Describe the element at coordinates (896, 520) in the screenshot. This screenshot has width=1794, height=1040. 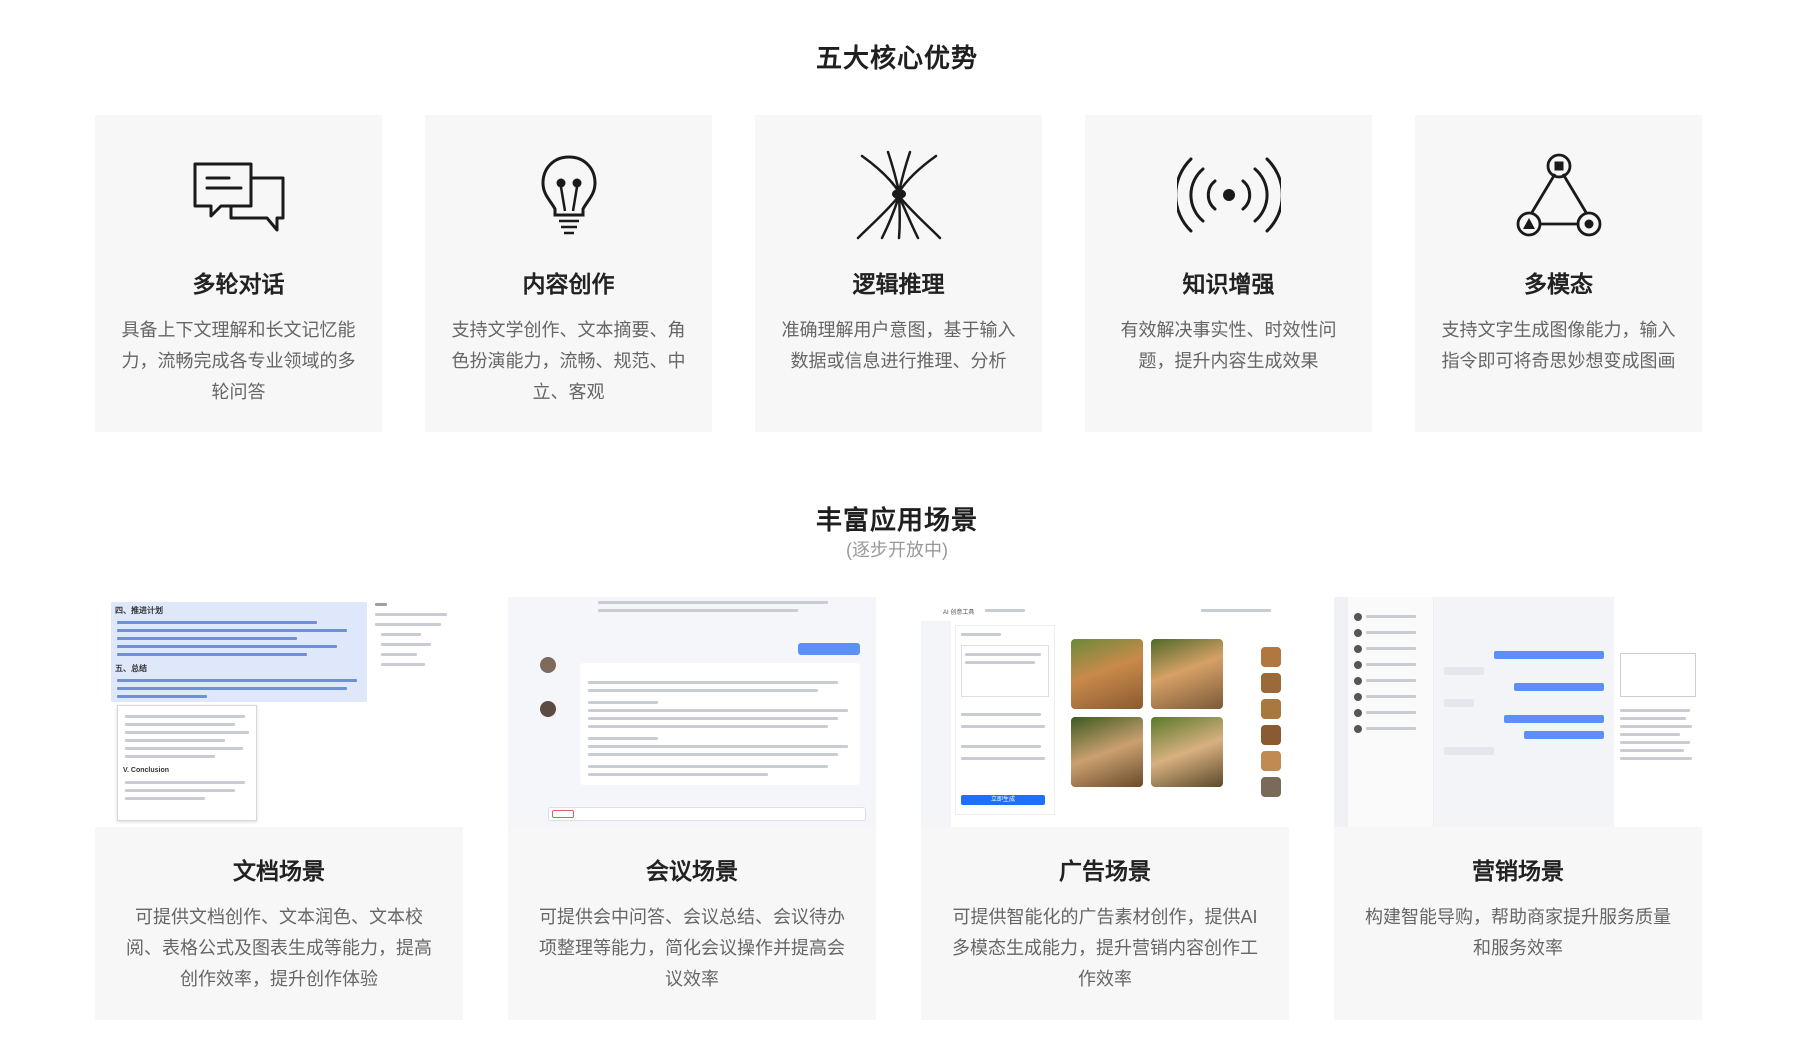
I see `scenarios-title: 丰富应用场景` at that location.